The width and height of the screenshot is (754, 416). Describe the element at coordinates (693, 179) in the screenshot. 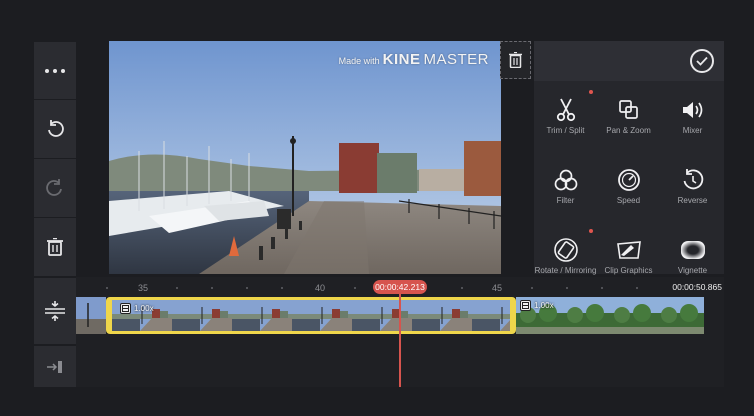

I see `reverse-icon` at that location.